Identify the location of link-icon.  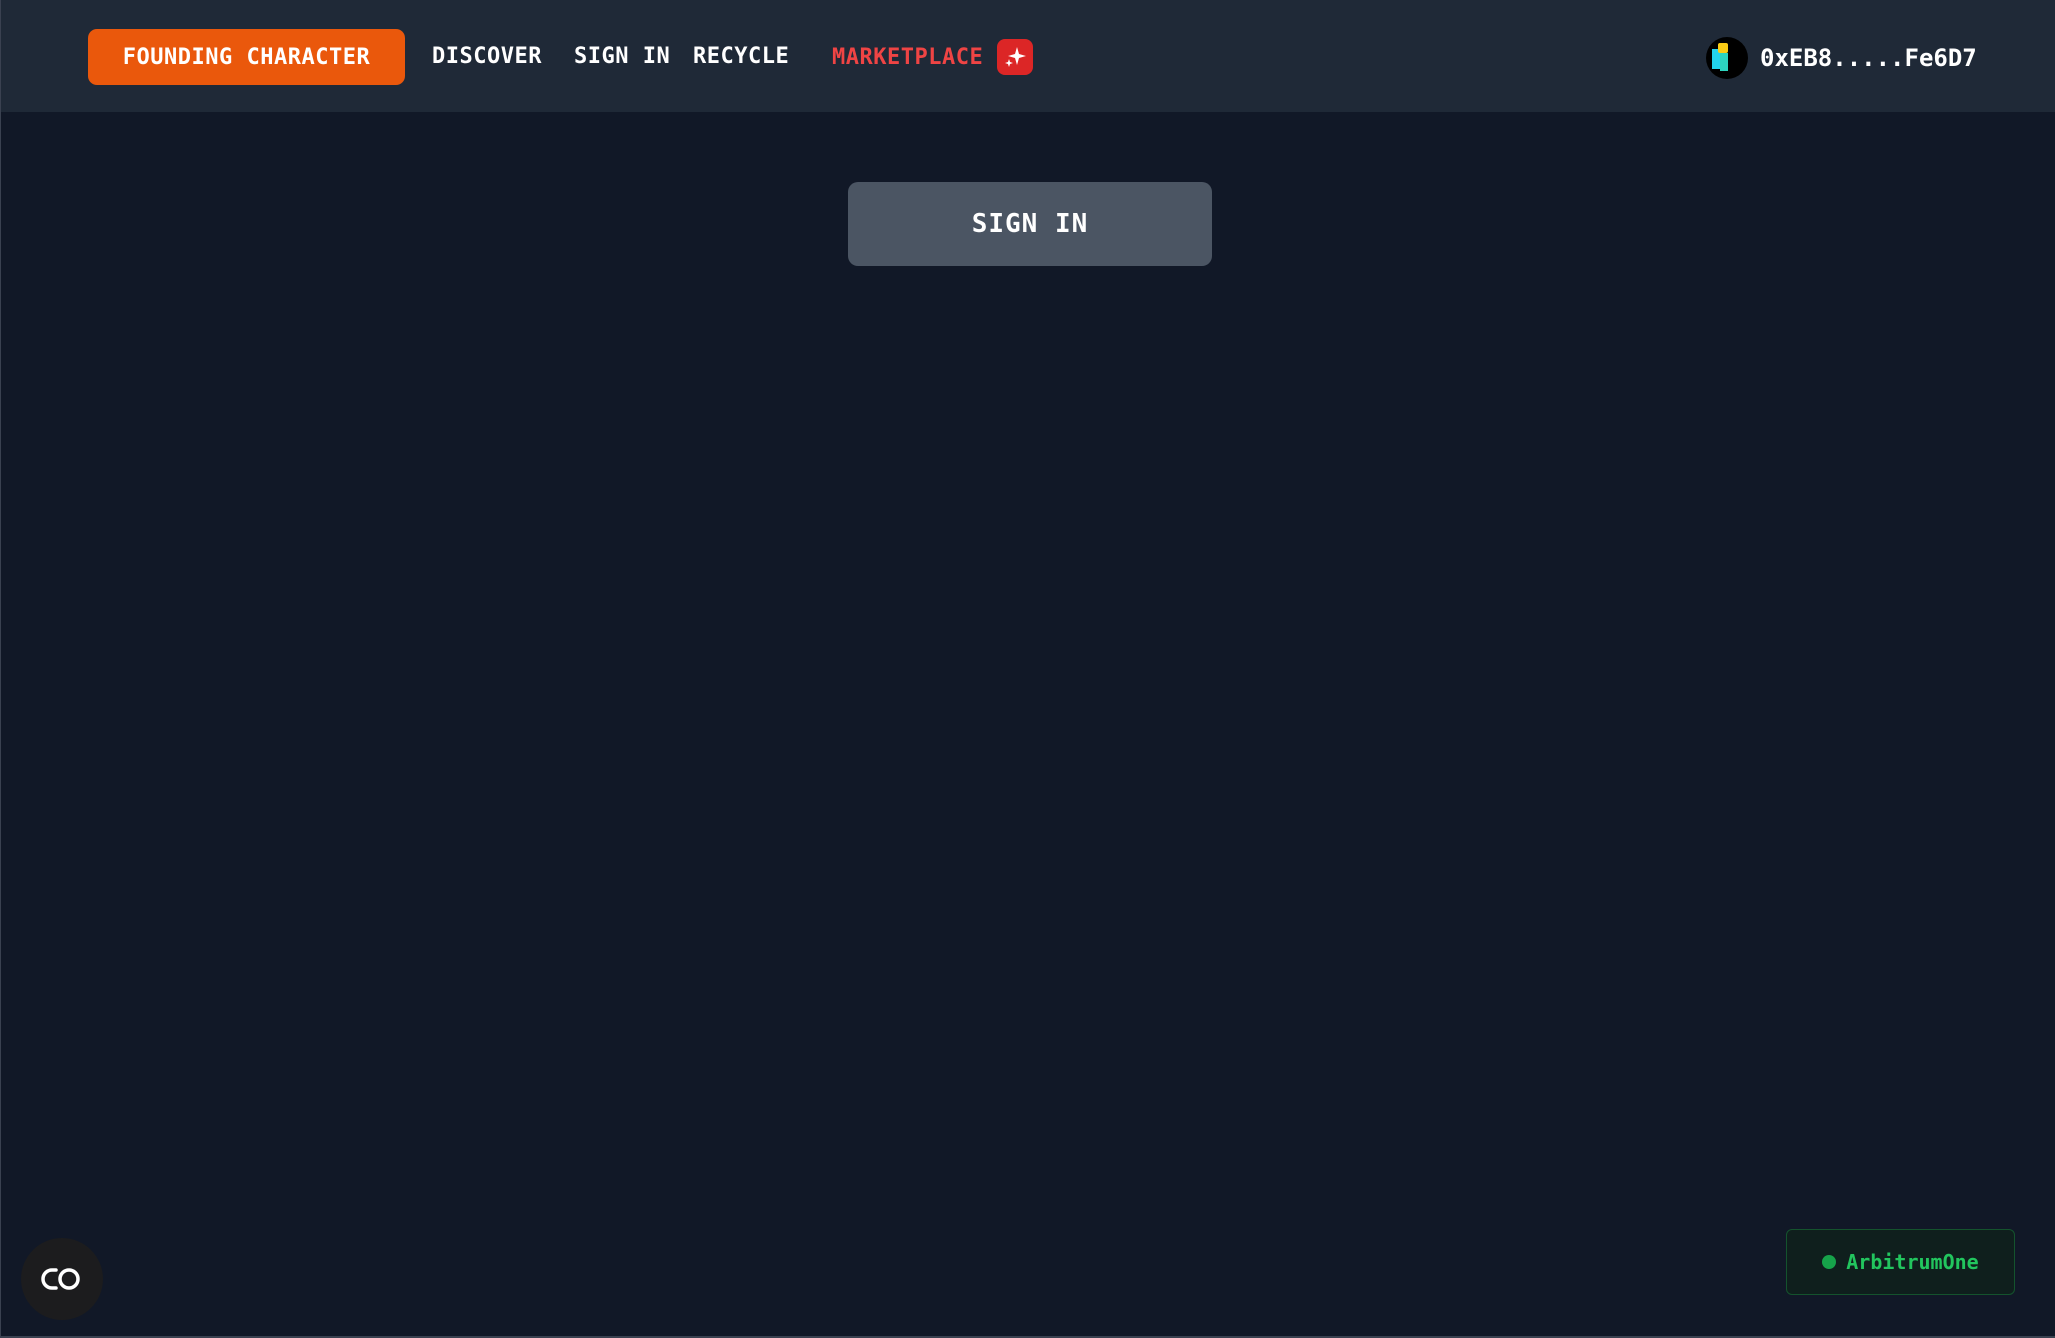
(60, 1279).